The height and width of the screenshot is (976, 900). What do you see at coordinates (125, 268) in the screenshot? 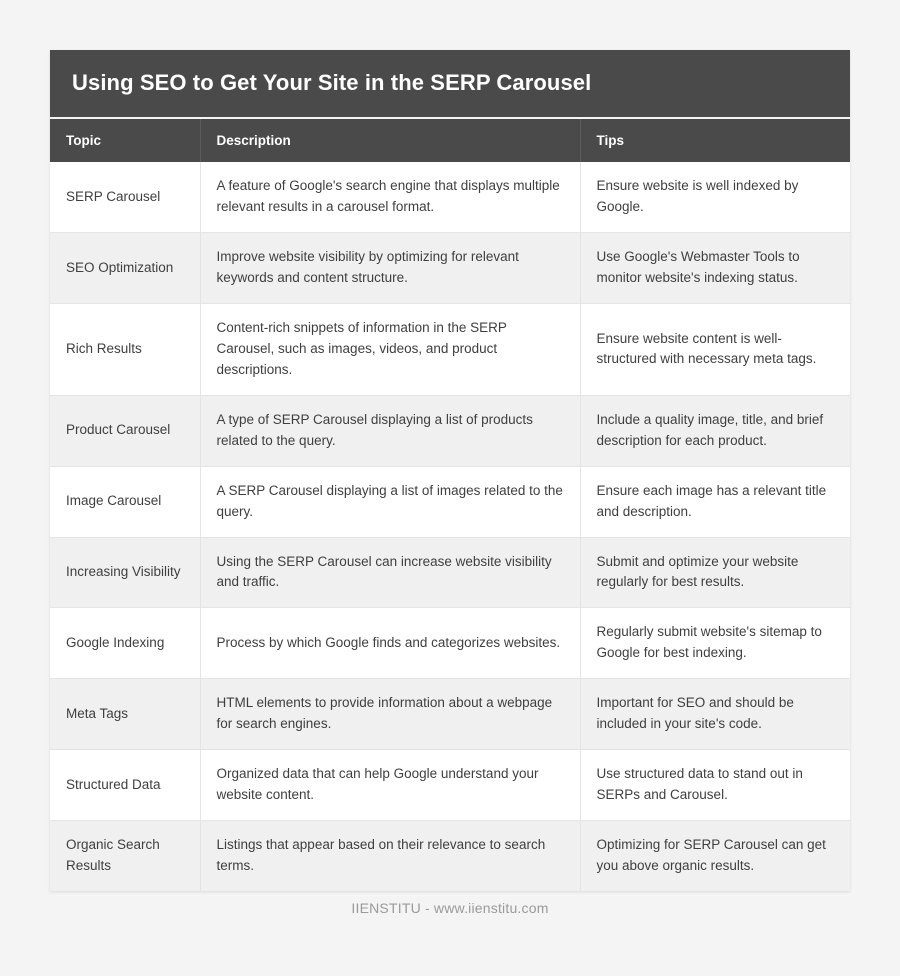
I see `cell-topic: SEO Optimization` at bounding box center [125, 268].